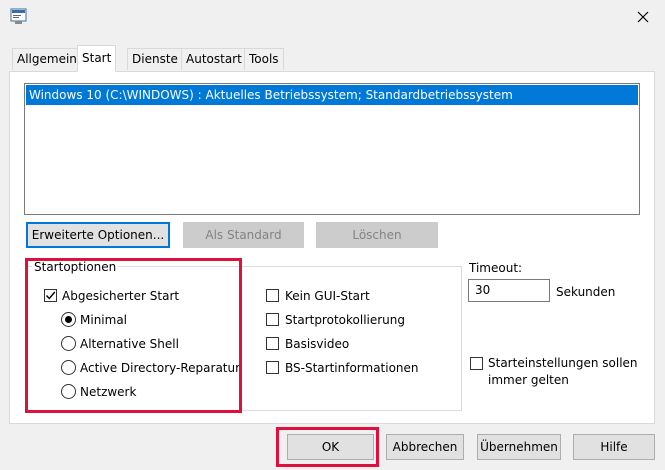 The height and width of the screenshot is (470, 665). Describe the element at coordinates (377, 235) in the screenshot. I see `delete-button: Löschen` at that location.